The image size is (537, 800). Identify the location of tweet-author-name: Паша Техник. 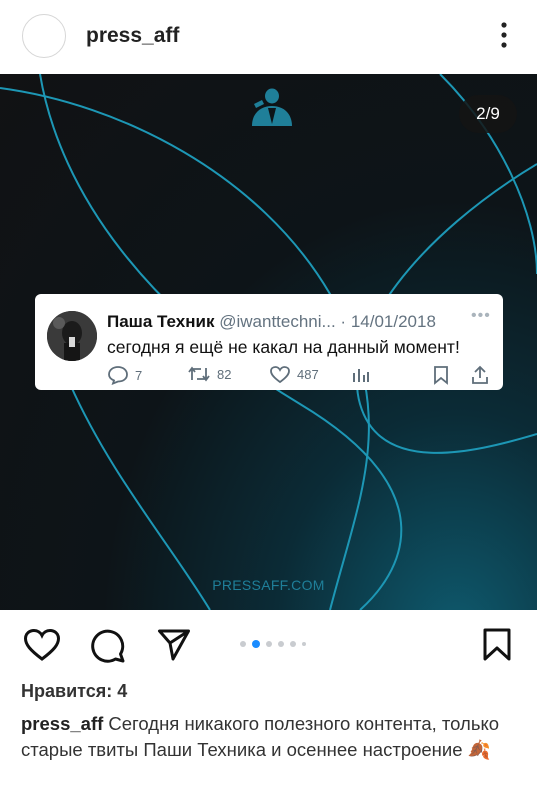
(160, 321).